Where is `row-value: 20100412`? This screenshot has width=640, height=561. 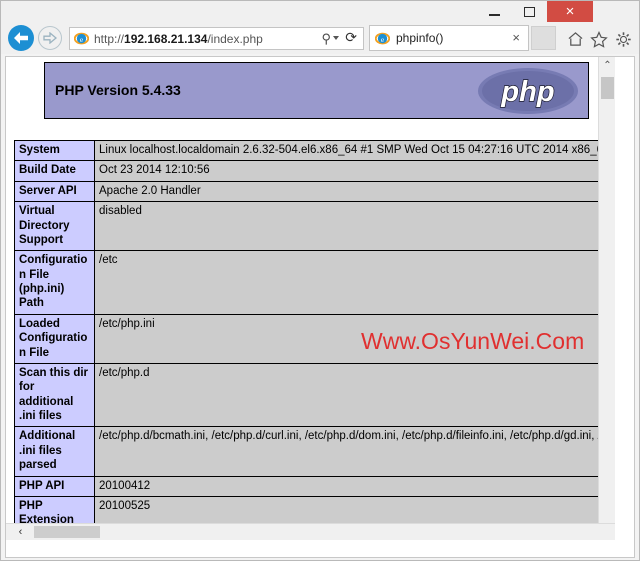 row-value: 20100412 is located at coordinates (354, 486).